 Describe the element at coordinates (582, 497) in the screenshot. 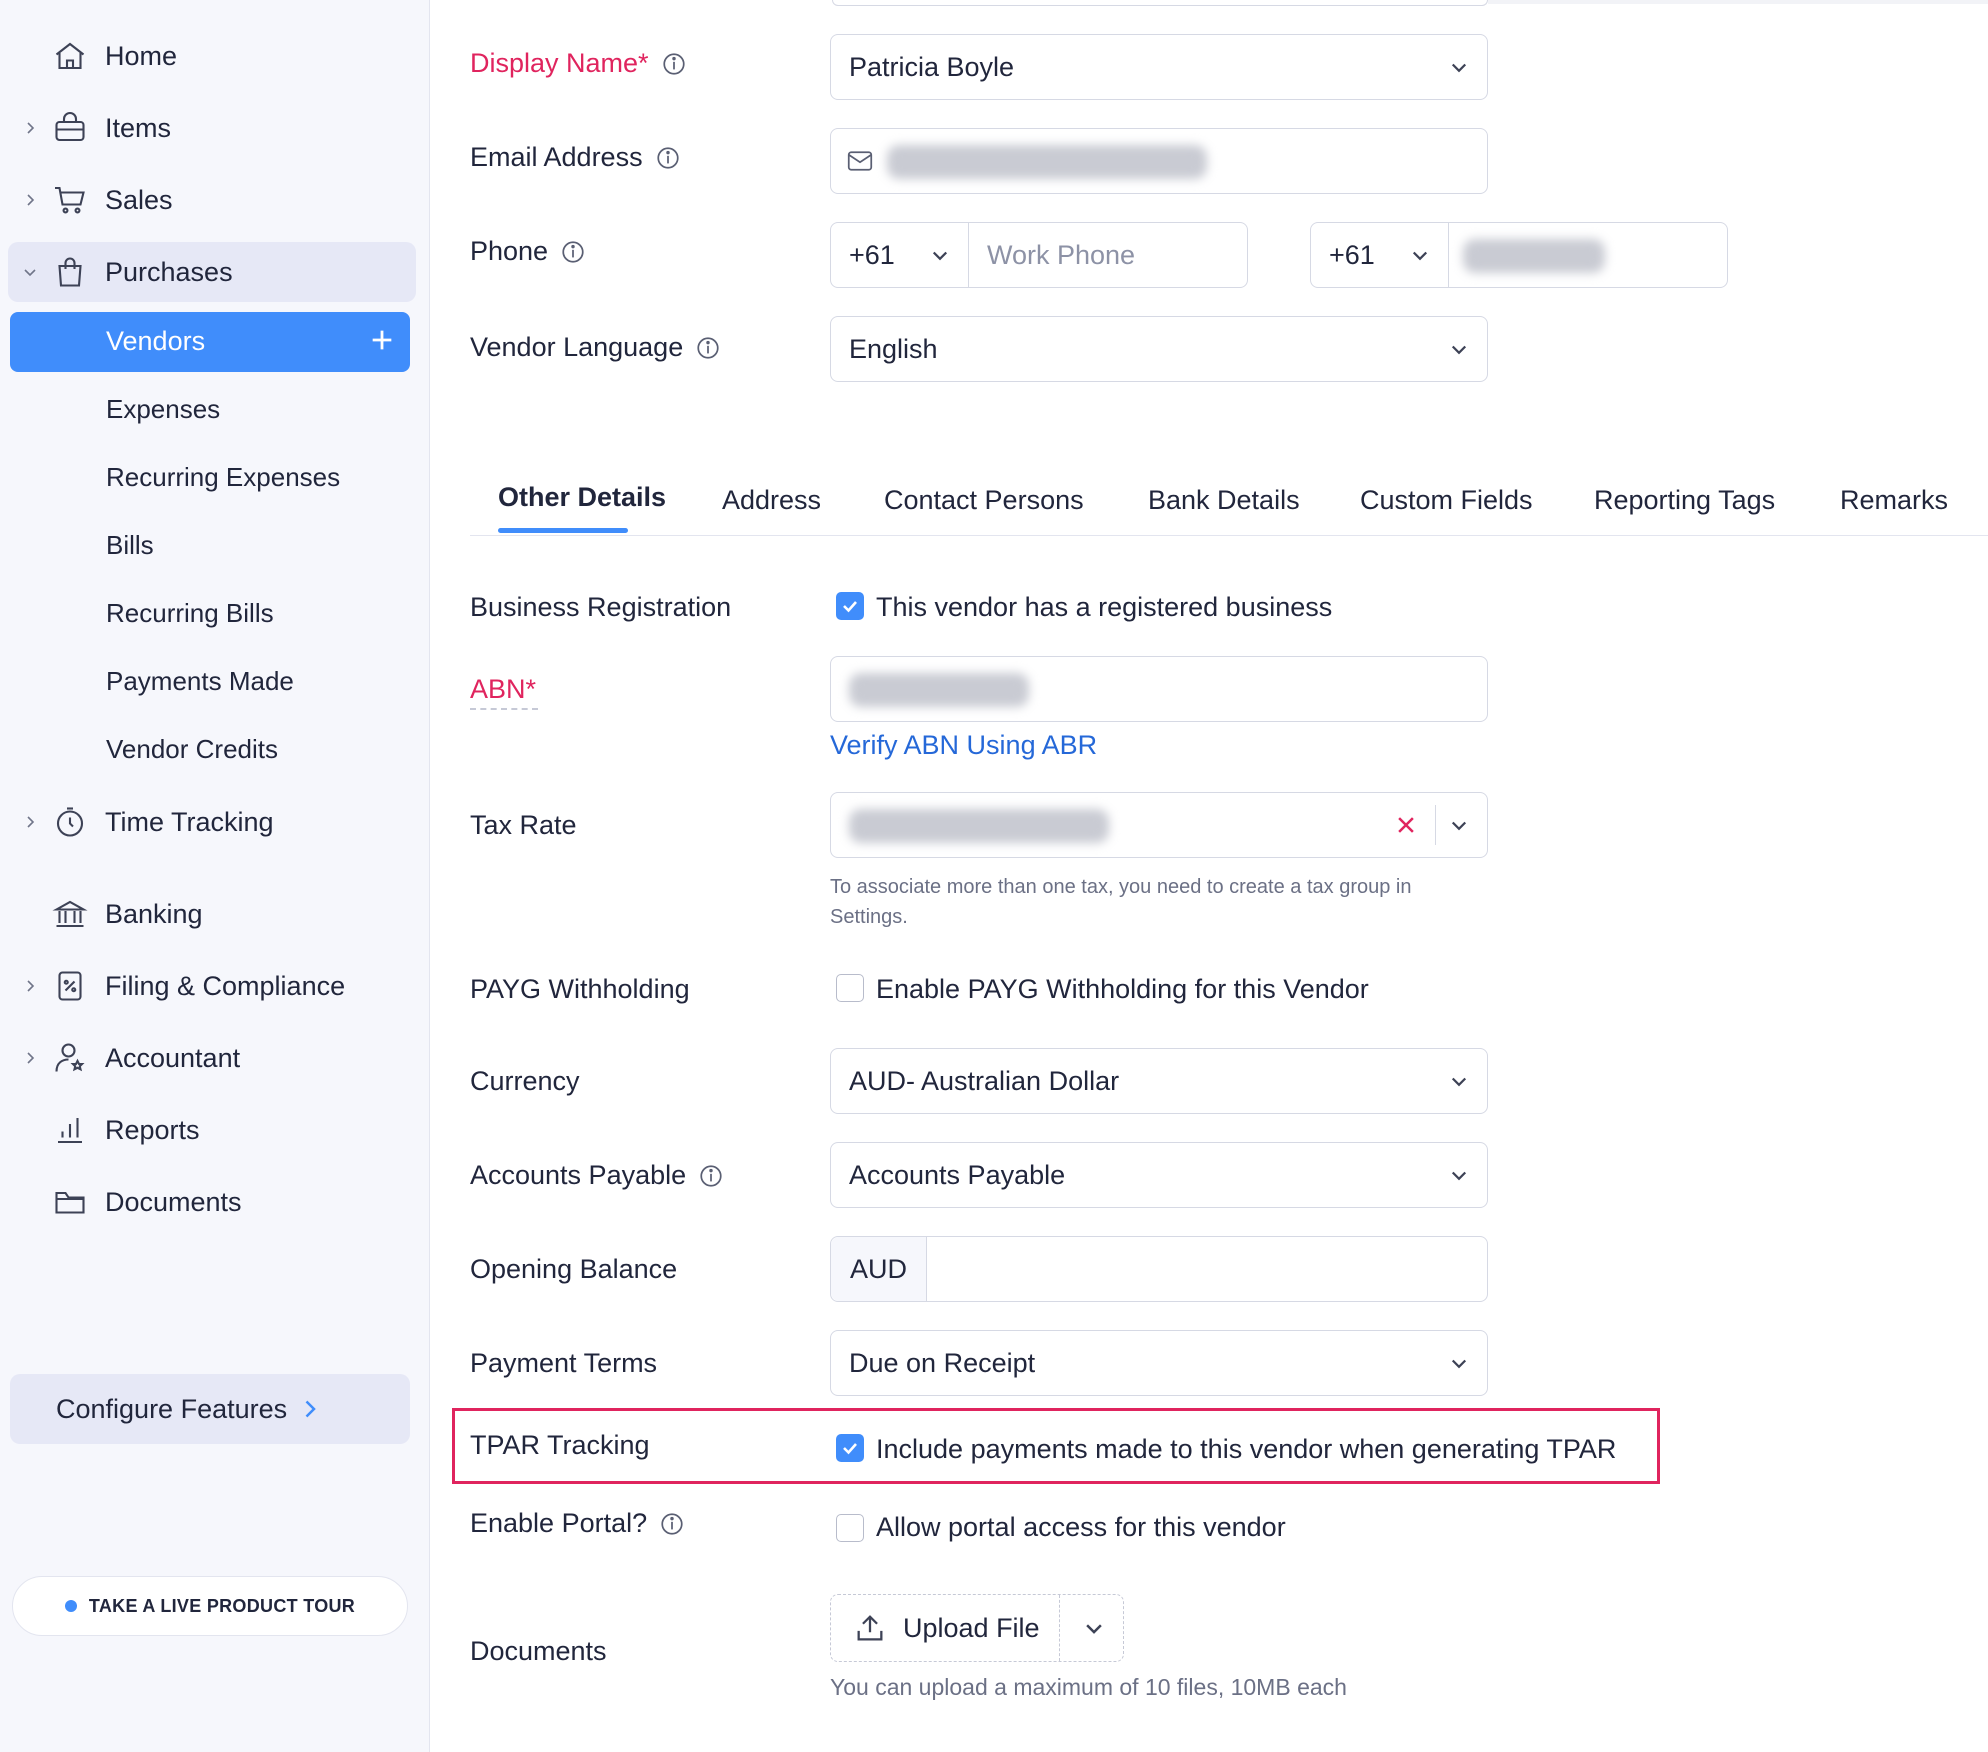

I see `tab-other-details: Other Details` at that location.